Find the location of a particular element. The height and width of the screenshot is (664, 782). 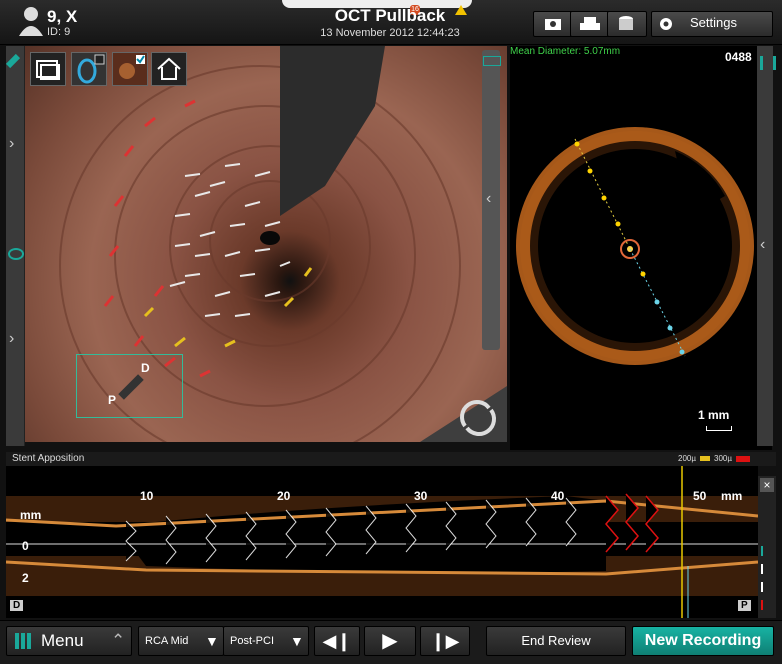

patient-icon is located at coordinates (31, 21).